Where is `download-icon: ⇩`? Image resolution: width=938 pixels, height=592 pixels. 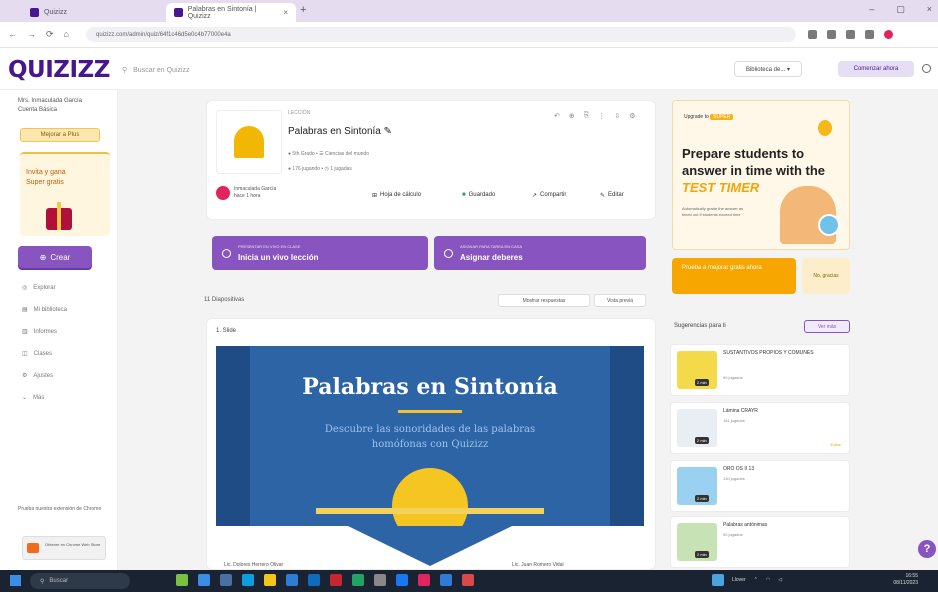
download-icon: ⇩ is located at coordinates (617, 116).